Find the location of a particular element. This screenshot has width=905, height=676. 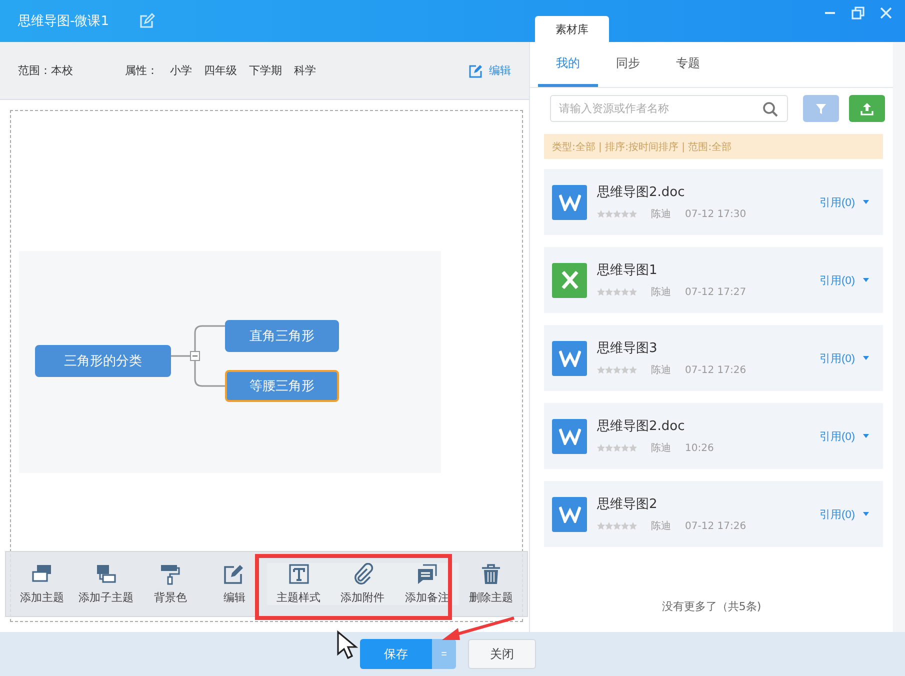

file-time: 07-12 17:30 is located at coordinates (715, 214).